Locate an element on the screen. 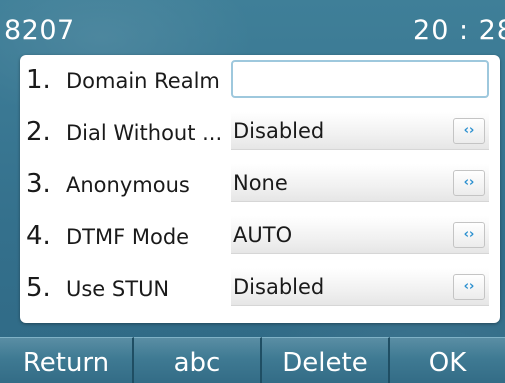 The image size is (505, 383). clock: 20 : 28 is located at coordinates (459, 30).